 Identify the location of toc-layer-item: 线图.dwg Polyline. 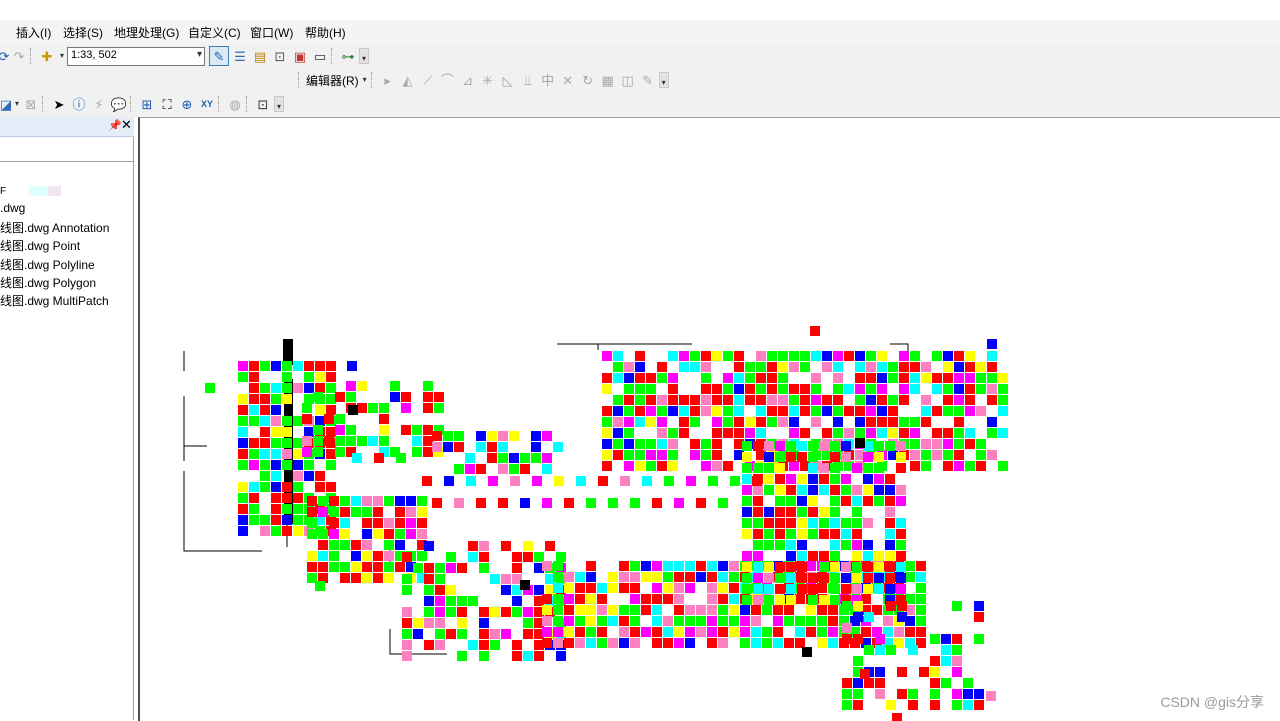
(47, 264).